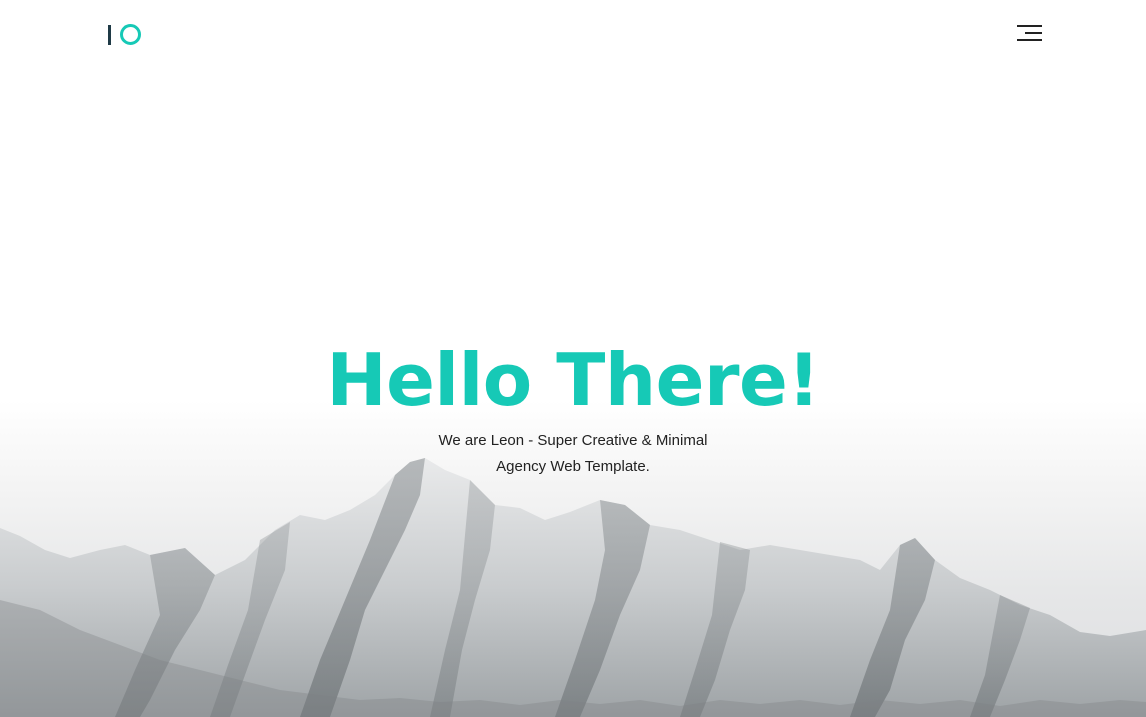  Describe the element at coordinates (109, 35) in the screenshot. I see `logo-bar-icon` at that location.